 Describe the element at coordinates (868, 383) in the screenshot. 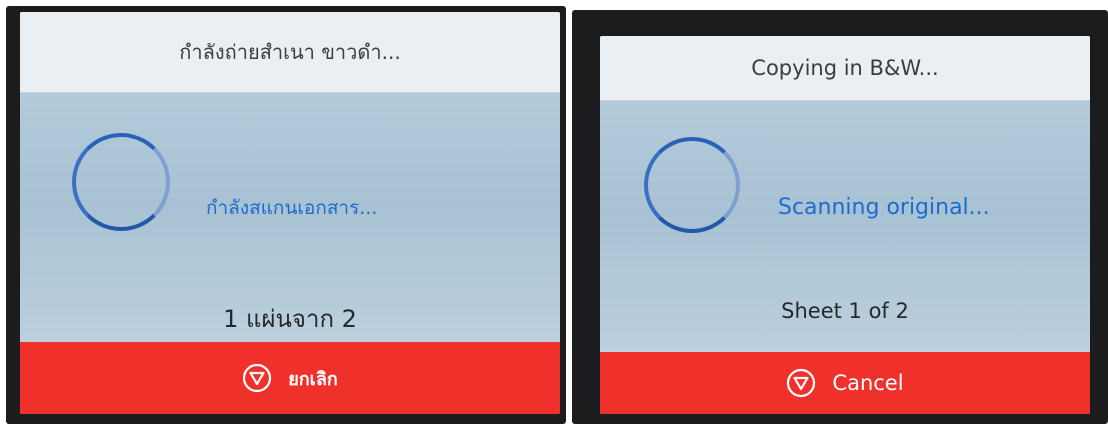

I see `cancel-label: Cancel` at that location.